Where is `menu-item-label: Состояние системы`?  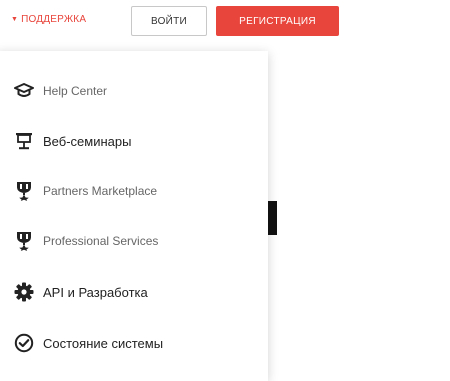 menu-item-label: Состояние системы is located at coordinates (103, 343).